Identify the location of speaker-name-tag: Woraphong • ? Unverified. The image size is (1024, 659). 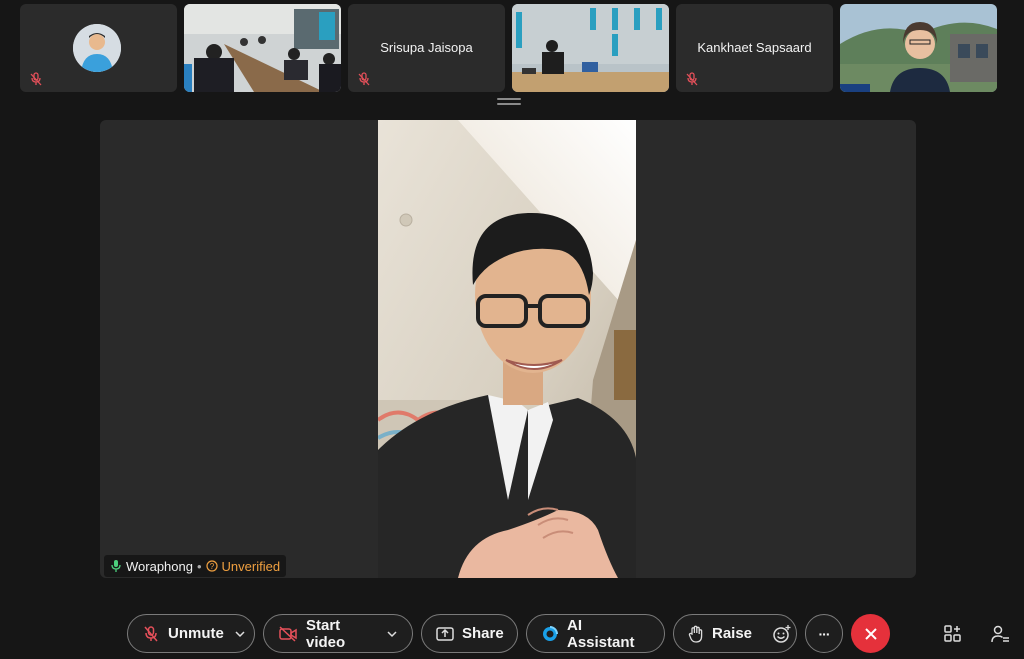
(195, 566).